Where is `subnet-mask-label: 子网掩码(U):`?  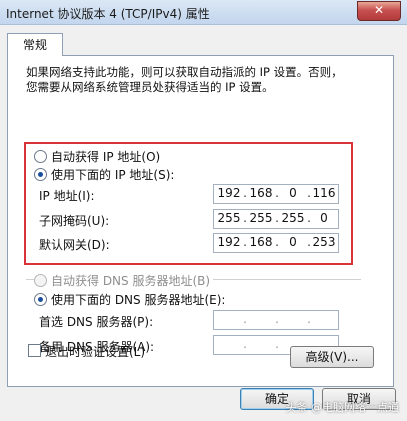
subnet-mask-label: 子网掩码(U): is located at coordinates (74, 221).